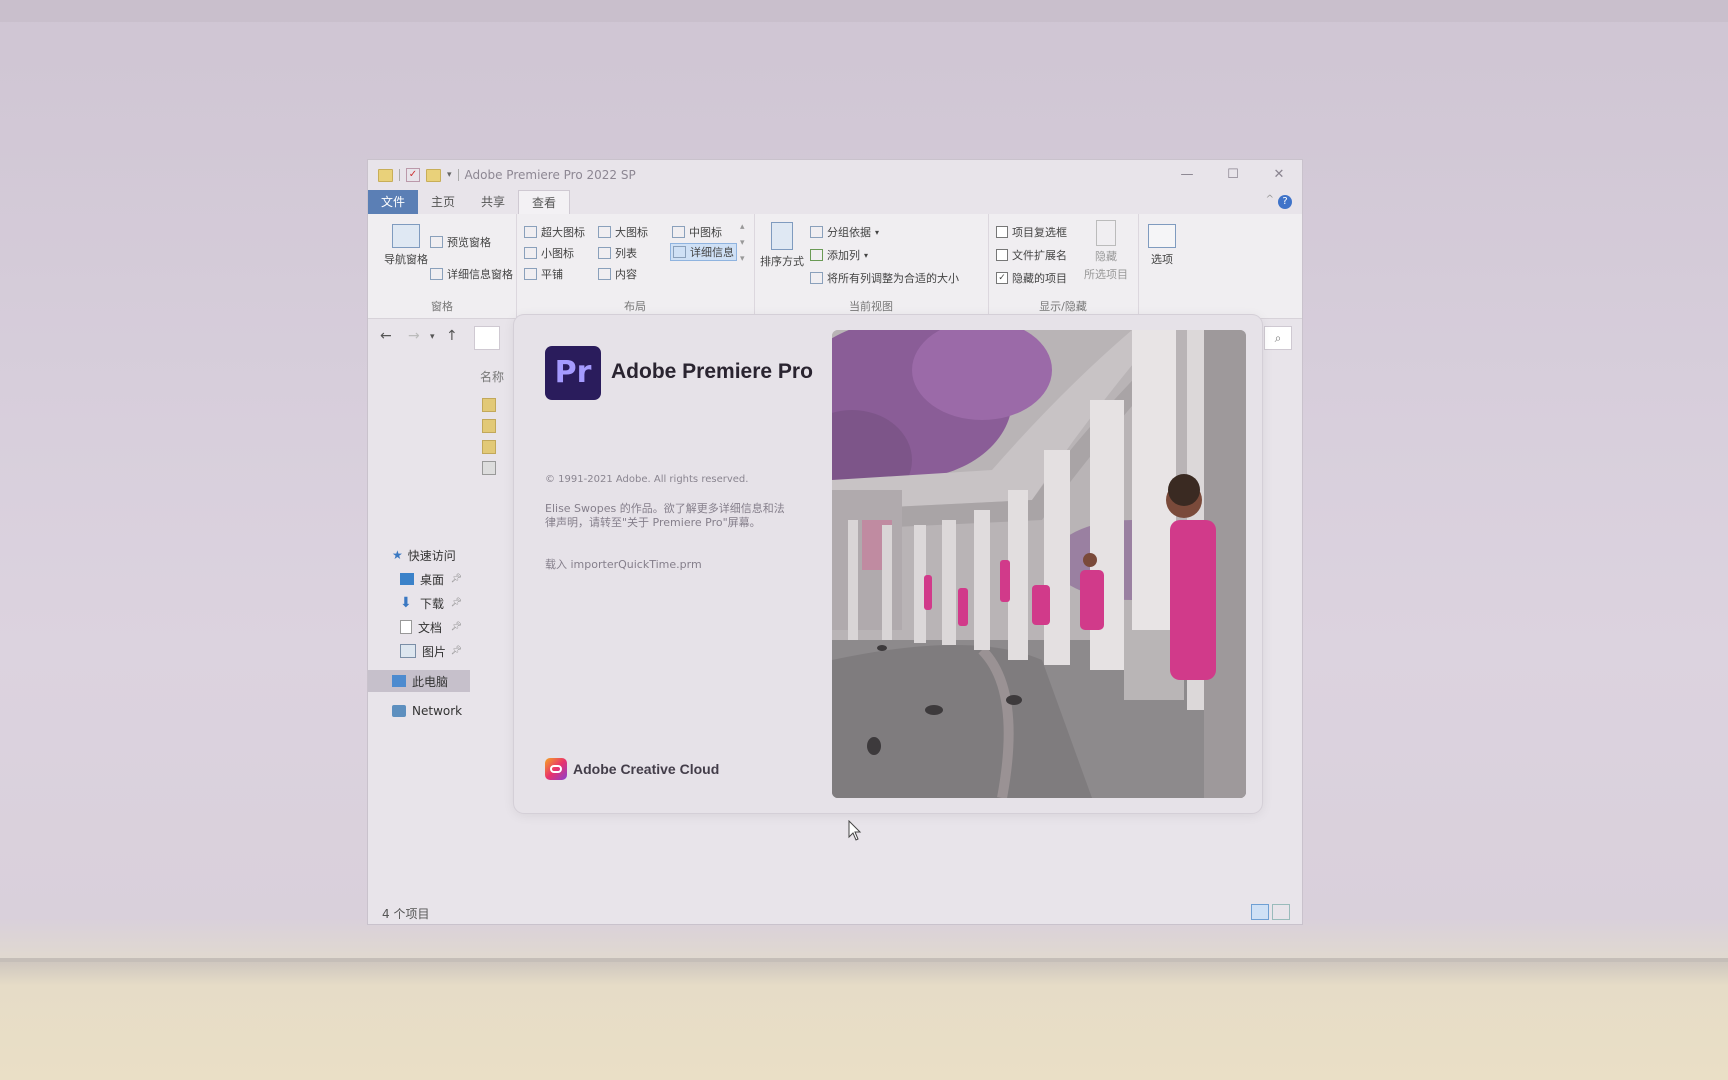 This screenshot has width=1728, height=1080. What do you see at coordinates (1187, 175) in the screenshot?
I see `minimize-button: —` at bounding box center [1187, 175].